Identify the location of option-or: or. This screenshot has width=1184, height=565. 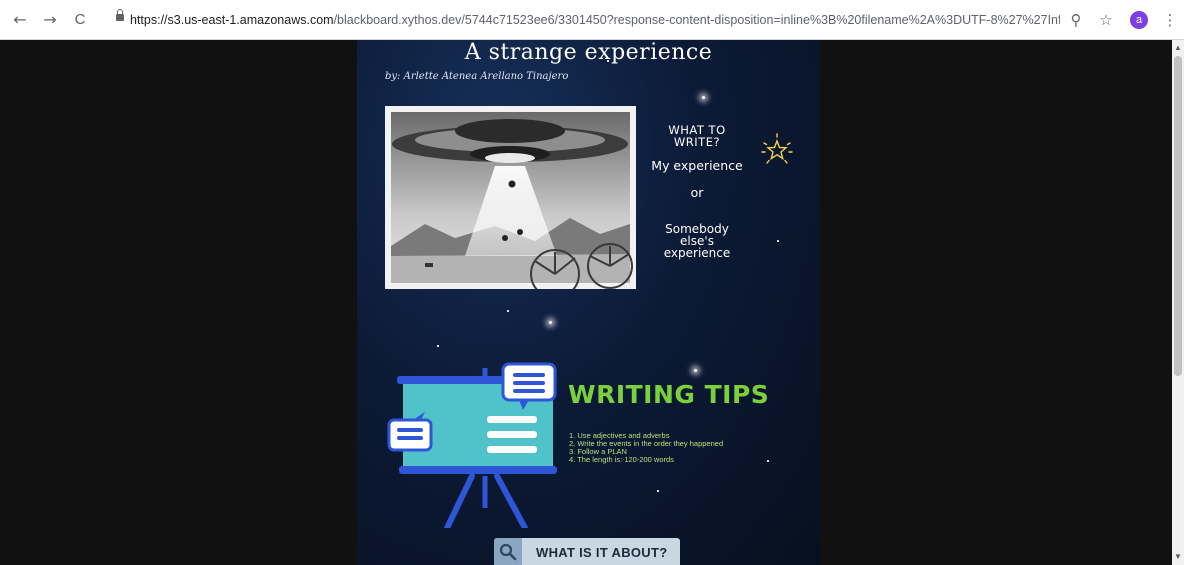
(697, 192).